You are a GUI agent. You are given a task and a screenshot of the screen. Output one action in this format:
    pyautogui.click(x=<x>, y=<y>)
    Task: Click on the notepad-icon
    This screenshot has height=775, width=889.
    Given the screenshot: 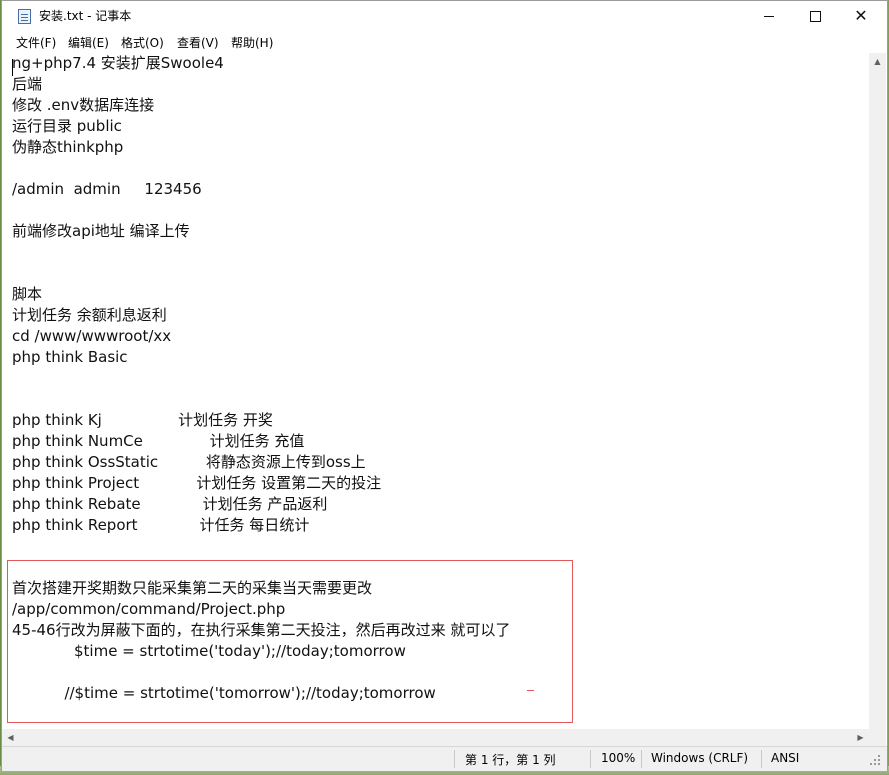 What is the action you would take?
    pyautogui.click(x=24, y=16)
    